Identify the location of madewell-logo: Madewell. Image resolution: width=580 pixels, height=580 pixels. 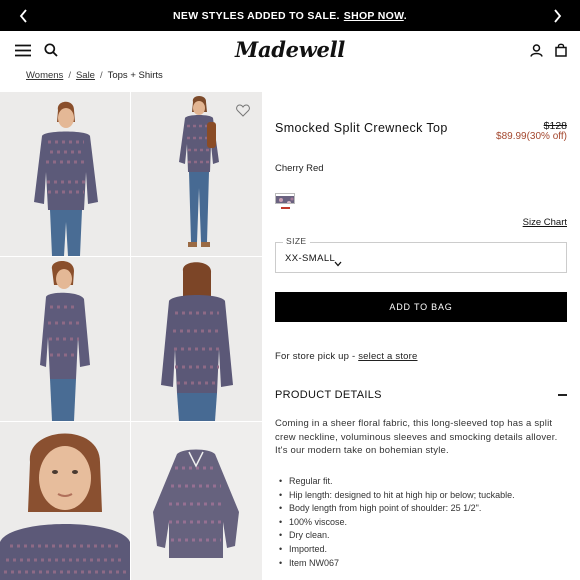
(290, 49).